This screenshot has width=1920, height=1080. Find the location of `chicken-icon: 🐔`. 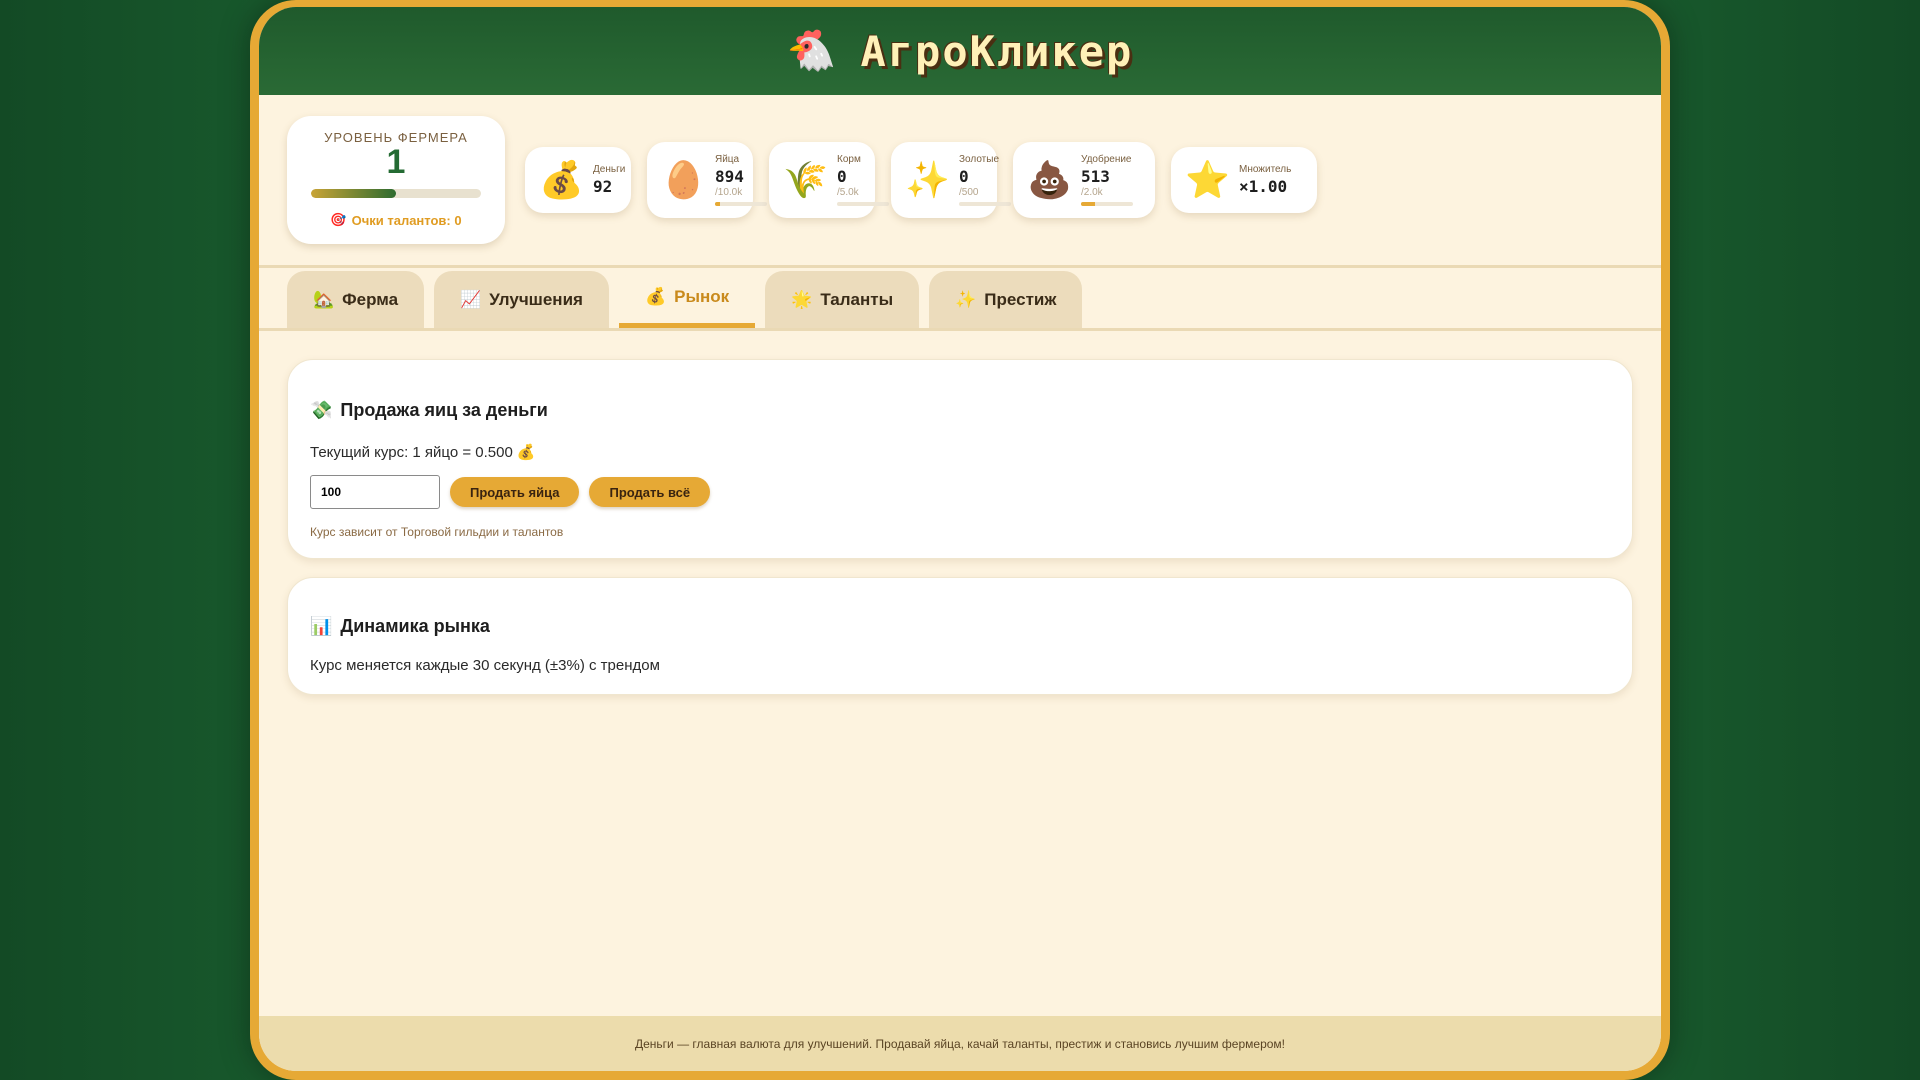

chicken-icon: 🐔 is located at coordinates (811, 51).